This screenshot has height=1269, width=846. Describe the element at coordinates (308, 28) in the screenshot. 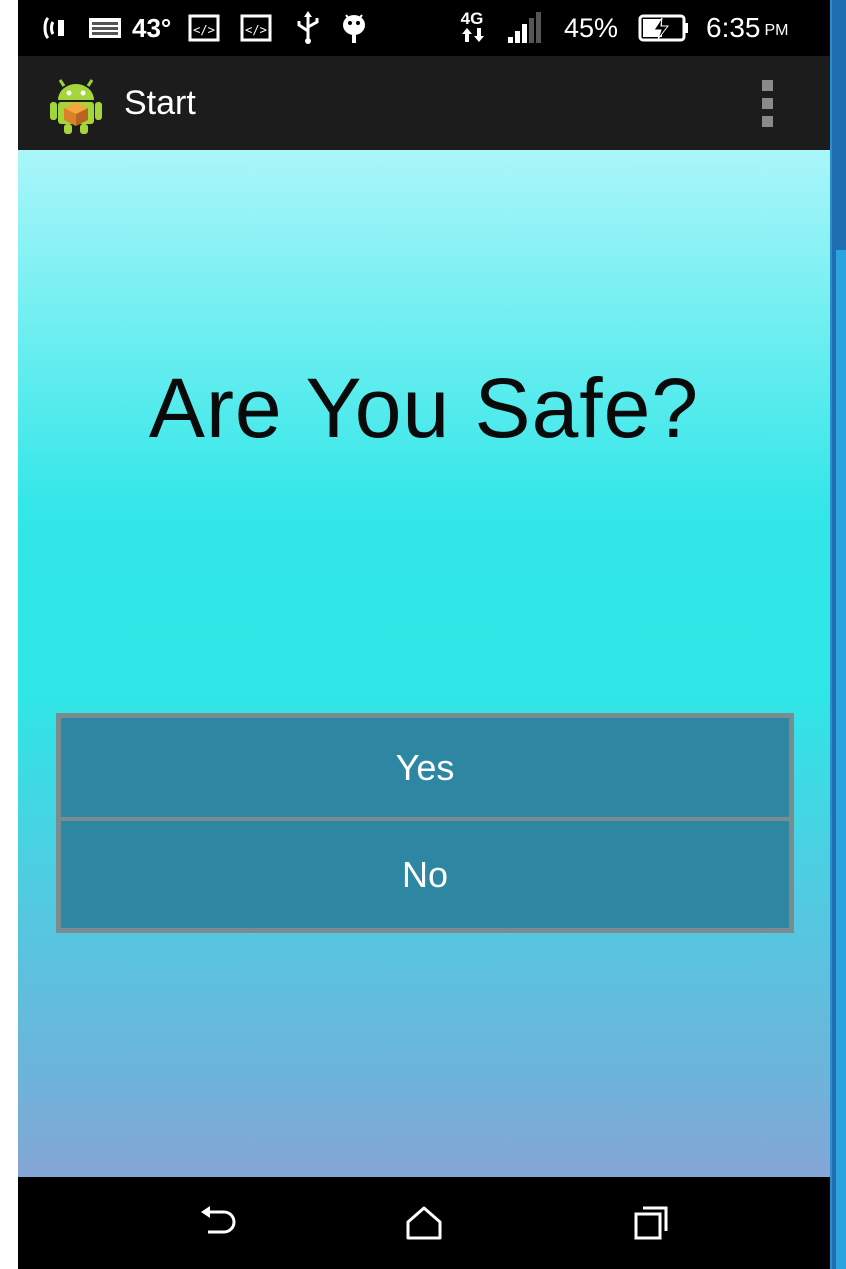

I see `usb-icon` at that location.